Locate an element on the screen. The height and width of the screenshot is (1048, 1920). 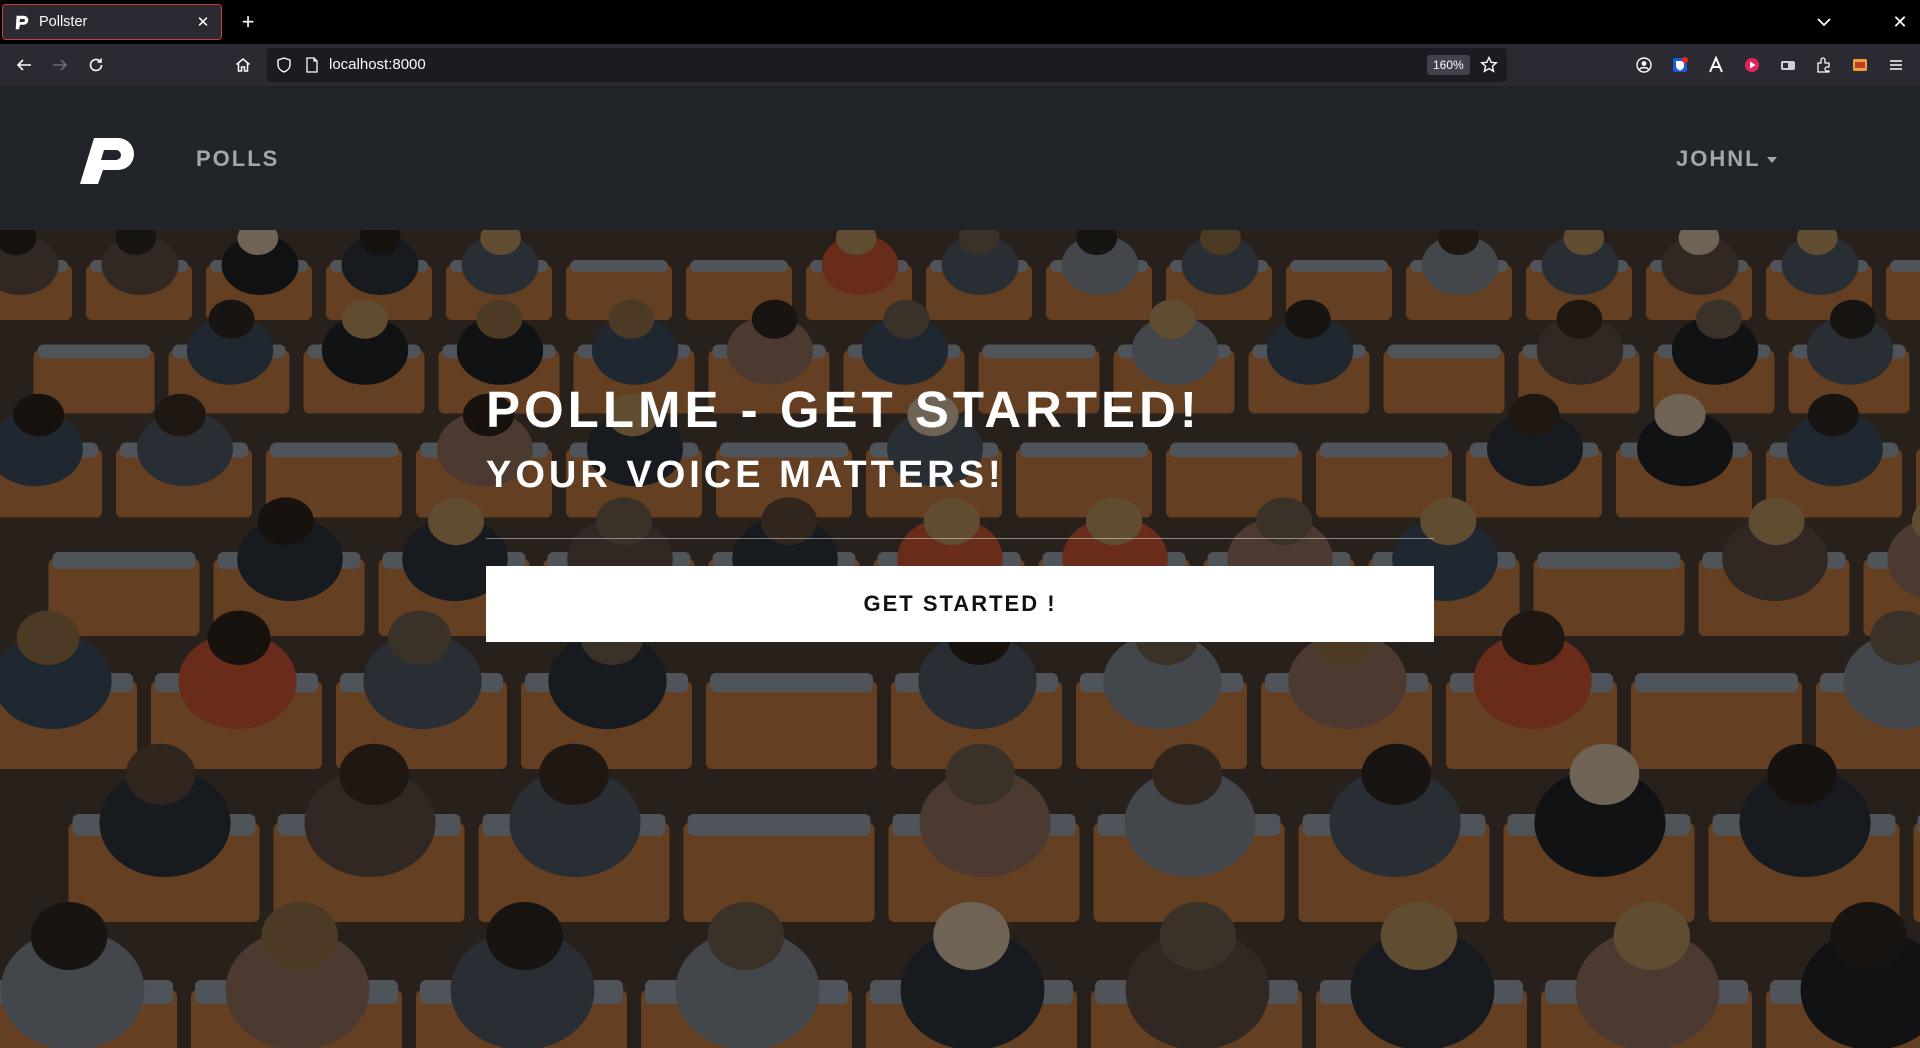
font-icon is located at coordinates (1716, 65).